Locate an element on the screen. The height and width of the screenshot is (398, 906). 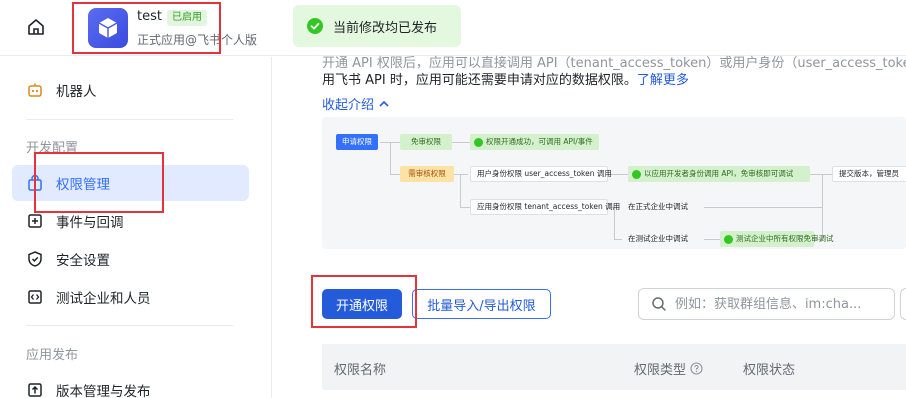
sidebar-item-label: 机器人 is located at coordinates (76, 92).